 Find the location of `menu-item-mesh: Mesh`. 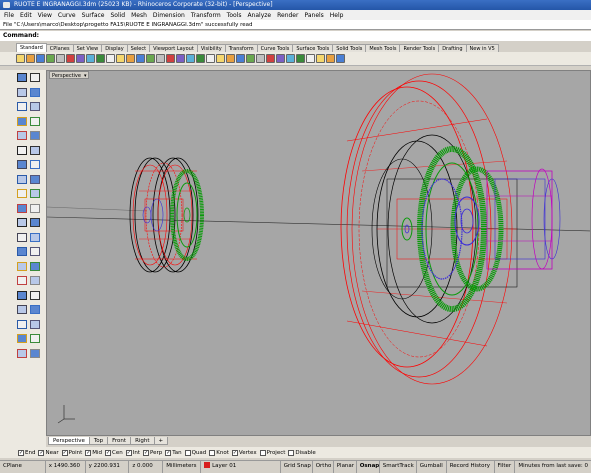

menu-item-mesh: Mesh is located at coordinates (139, 15).